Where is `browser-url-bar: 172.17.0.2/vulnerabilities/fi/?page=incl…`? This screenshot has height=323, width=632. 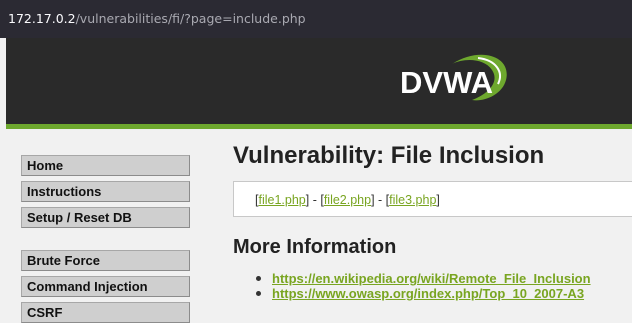 browser-url-bar: 172.17.0.2/vulnerabilities/fi/?page=incl… is located at coordinates (316, 19).